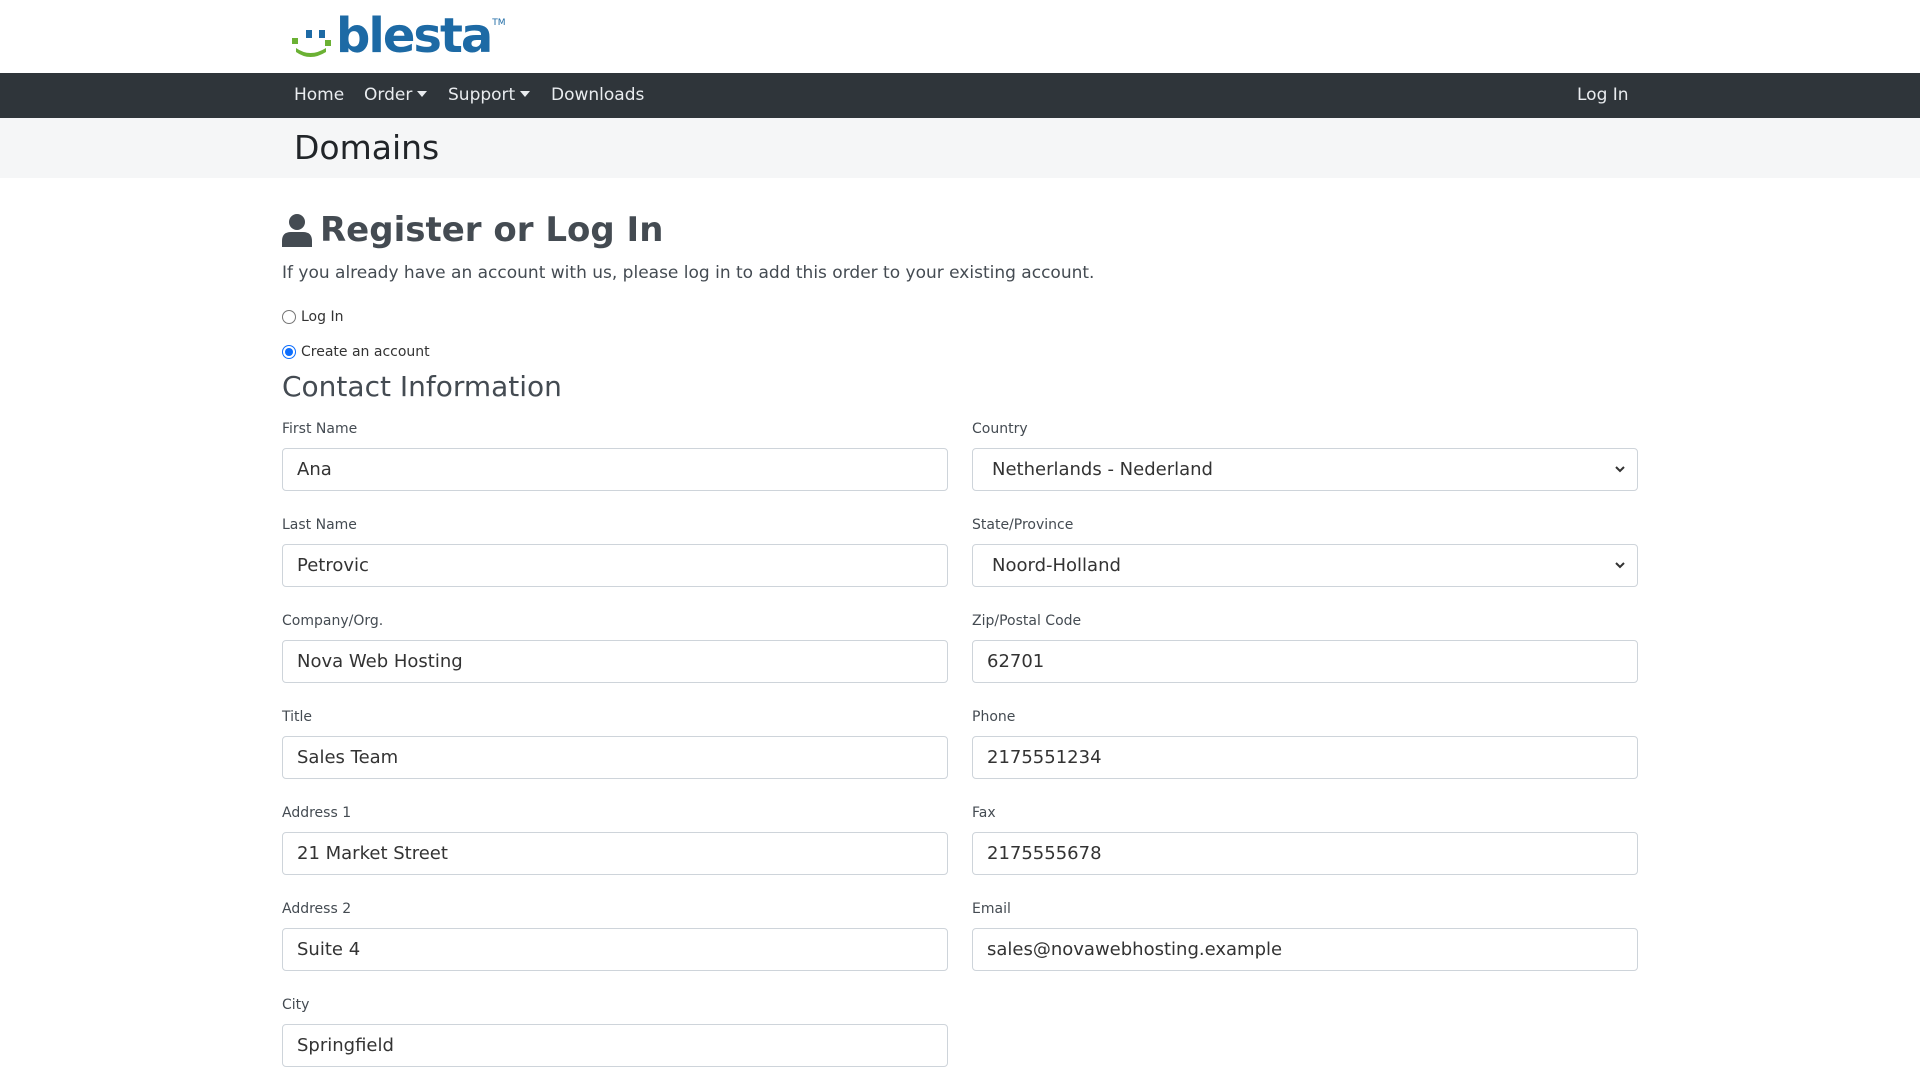 Image resolution: width=1920 pixels, height=1080 pixels. Describe the element at coordinates (1305, 469) in the screenshot. I see `country-select: Netherlands - Nederland` at that location.